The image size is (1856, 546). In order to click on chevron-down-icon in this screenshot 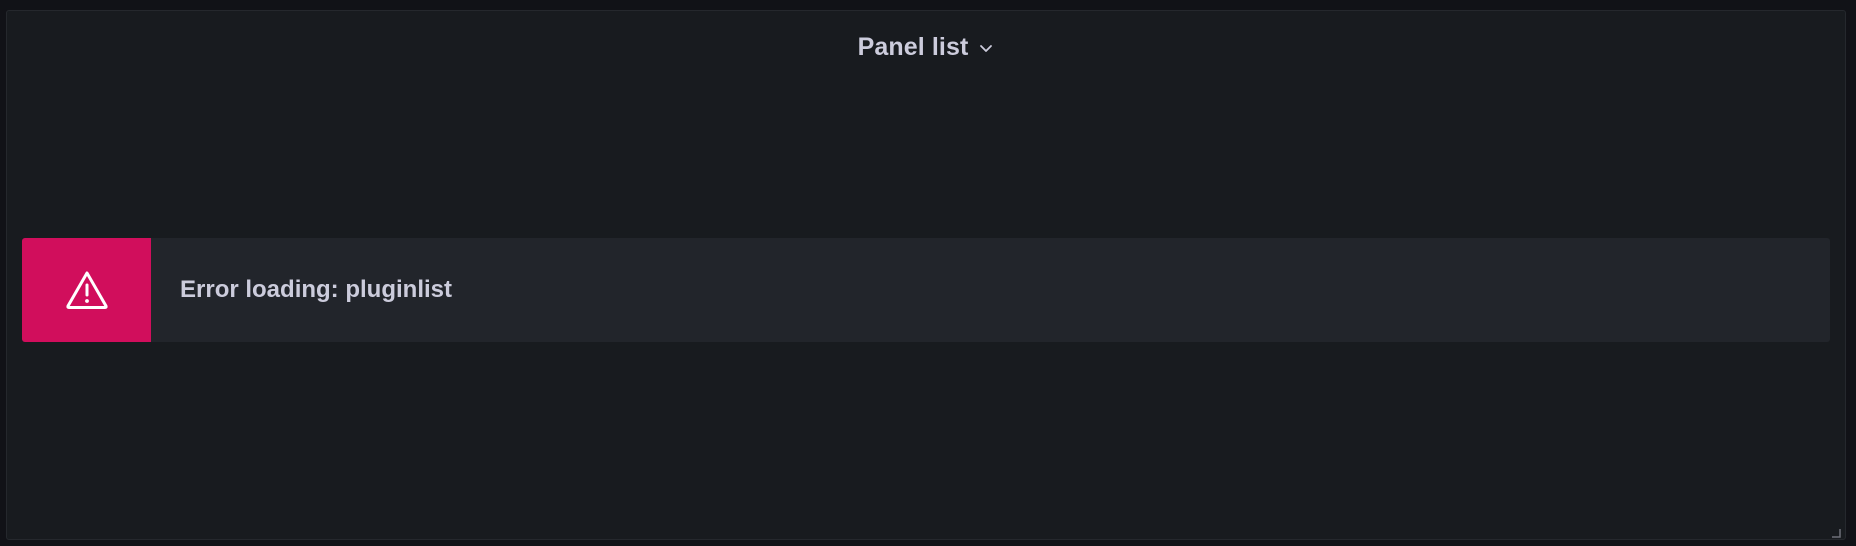, I will do `click(986, 49)`.